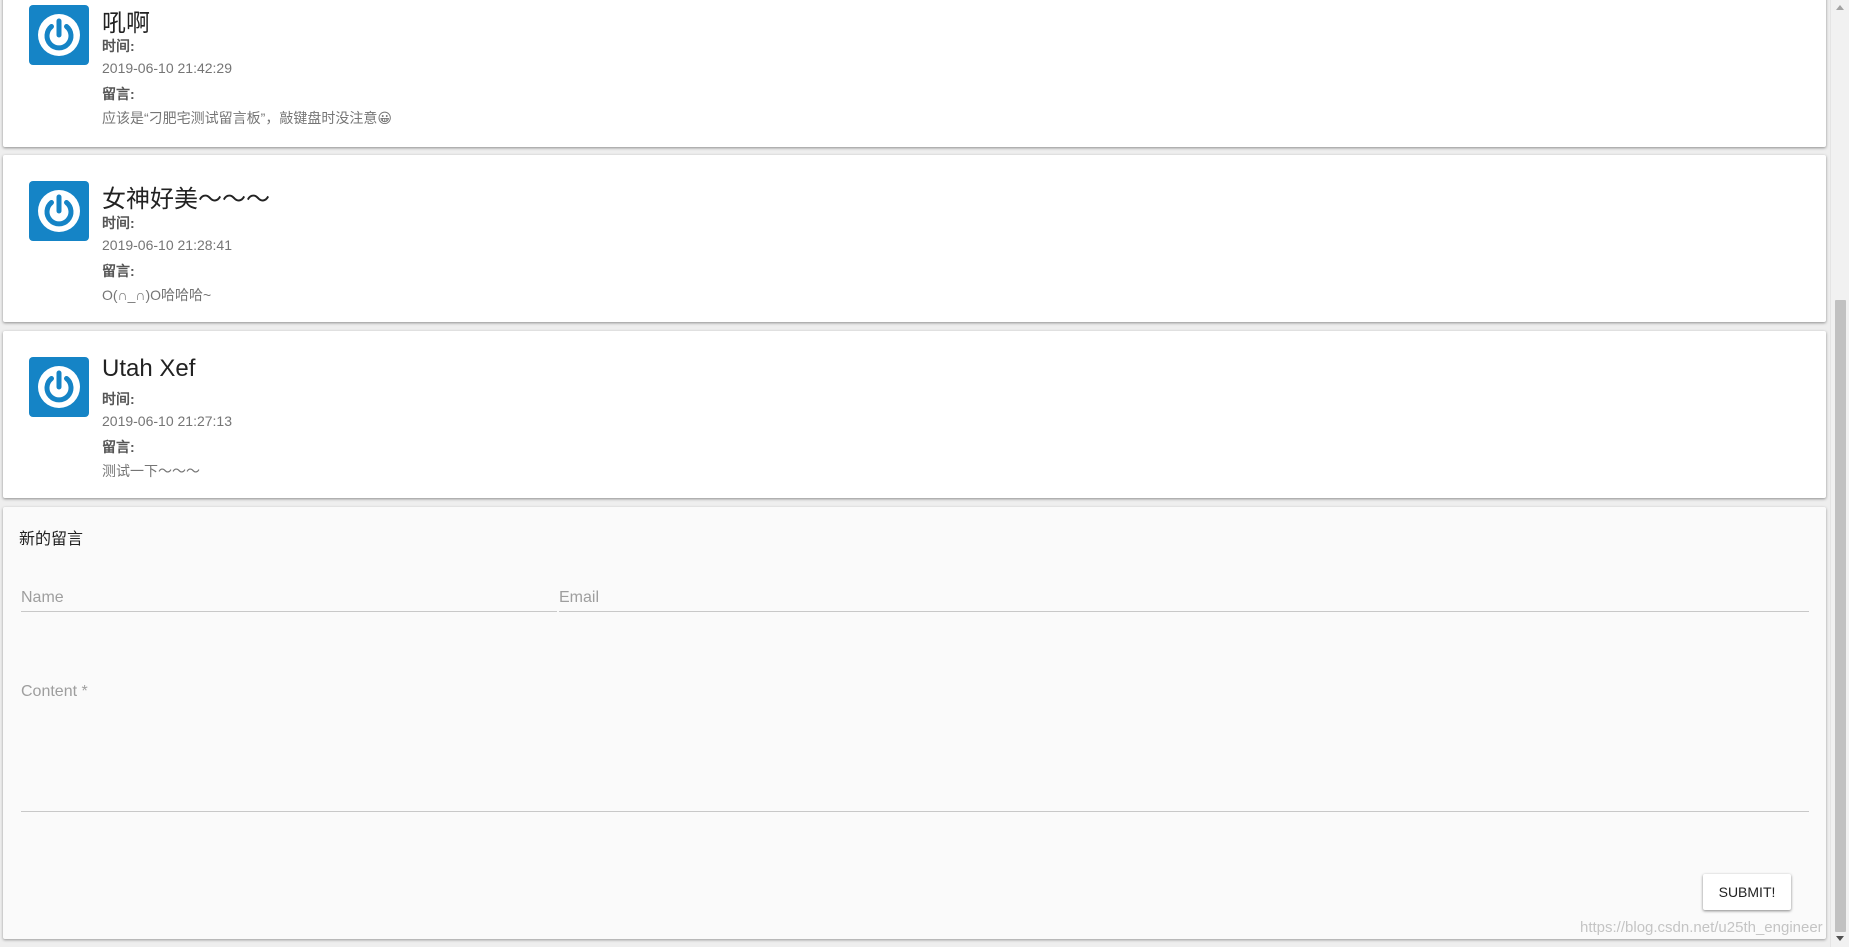 The image size is (1849, 947). Describe the element at coordinates (51, 539) in the screenshot. I see `form-title: 新的留言` at that location.